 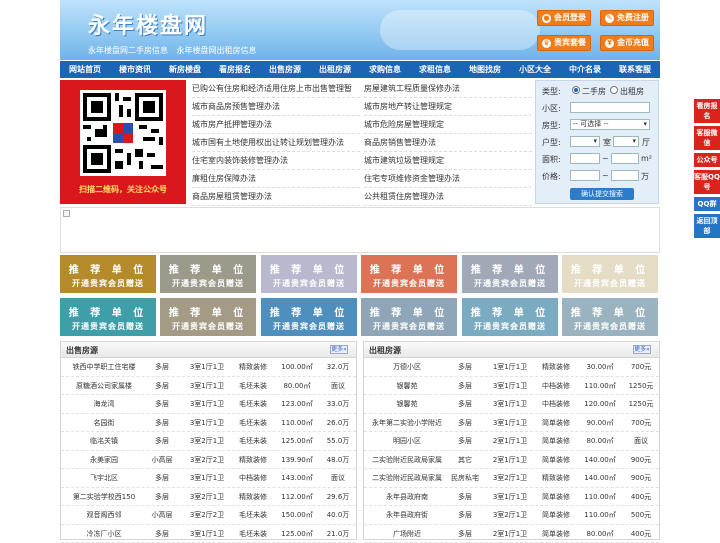 What do you see at coordinates (707, 111) in the screenshot?
I see `side-viewing-signup: 看房报名` at bounding box center [707, 111].